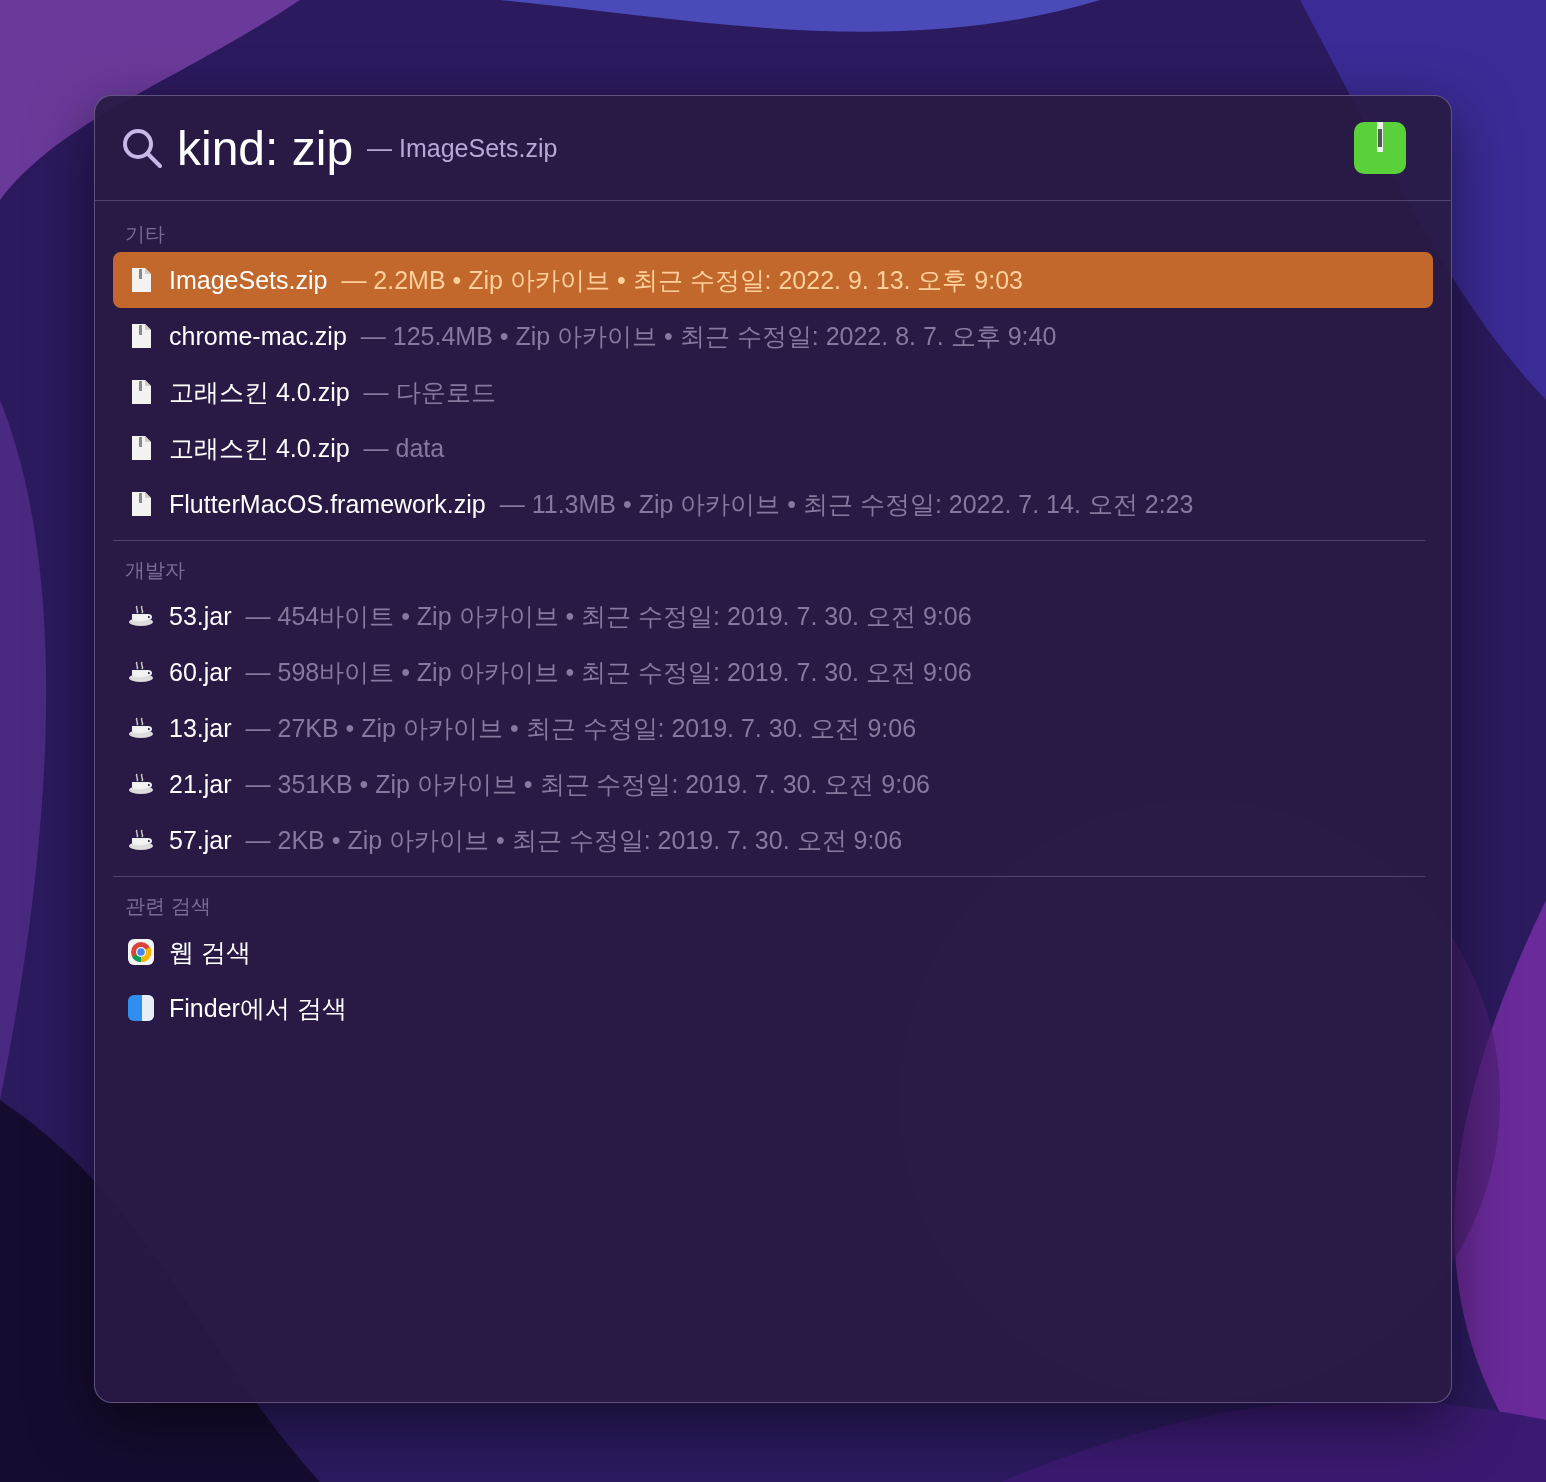  I want to click on result-item: FlutterMacOS.framework.zip — 11.3MB • Zip 아카이브 • 최근 수정일: 2022. 7. 14. 오전 2:23, so click(773, 504).